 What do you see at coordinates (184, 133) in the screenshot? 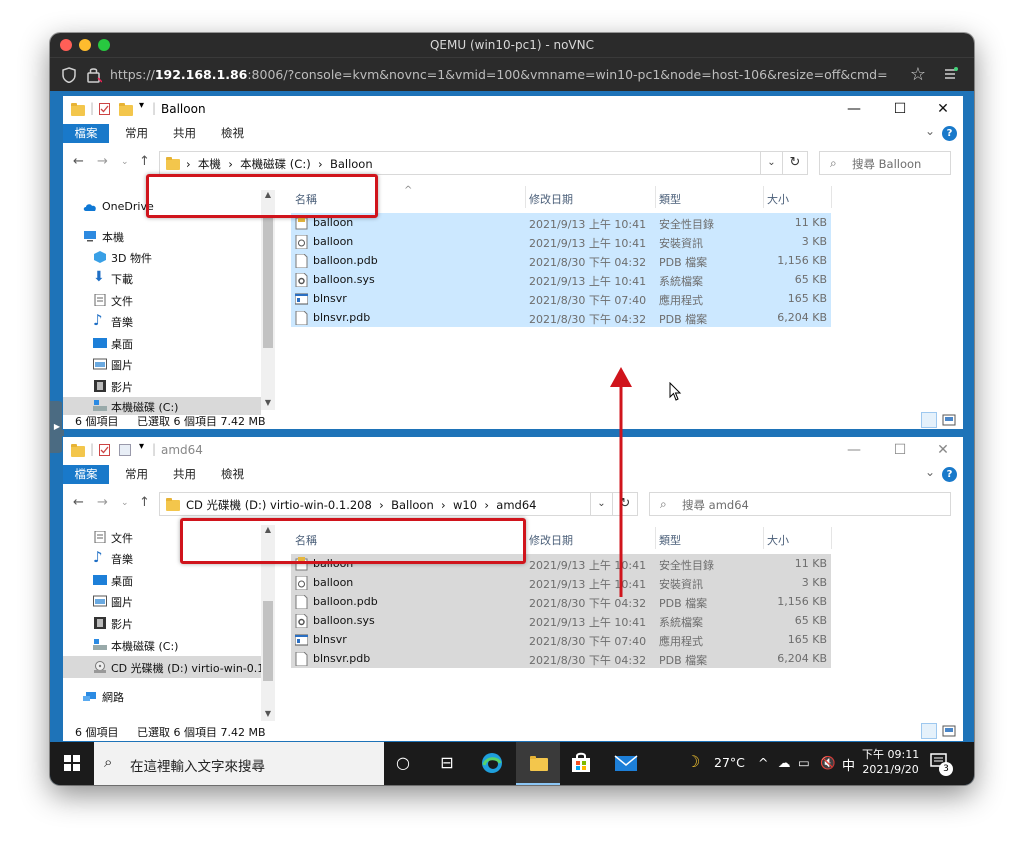
I see `tab-share: 共用` at bounding box center [184, 133].